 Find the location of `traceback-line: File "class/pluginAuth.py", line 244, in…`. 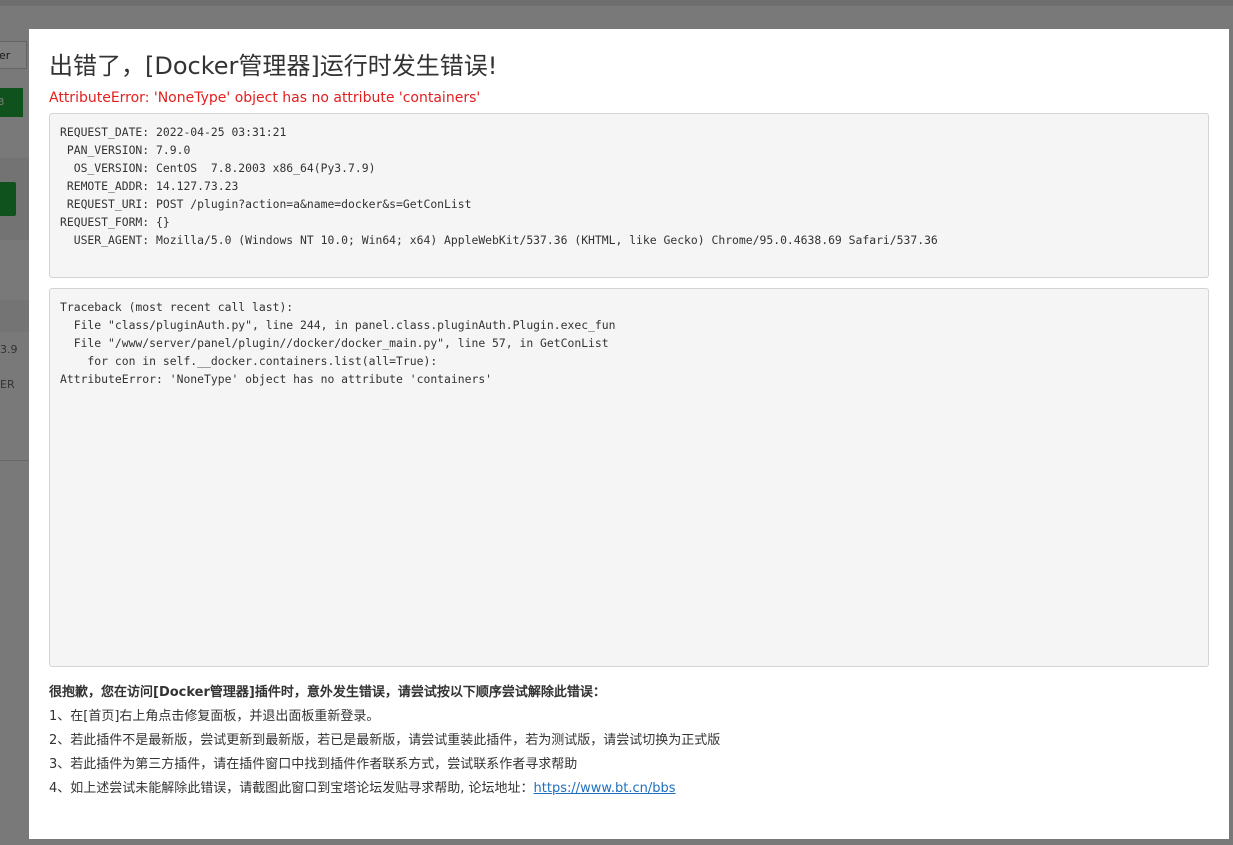

traceback-line: File "class/pluginAuth.py", line 244, in… is located at coordinates (338, 325).